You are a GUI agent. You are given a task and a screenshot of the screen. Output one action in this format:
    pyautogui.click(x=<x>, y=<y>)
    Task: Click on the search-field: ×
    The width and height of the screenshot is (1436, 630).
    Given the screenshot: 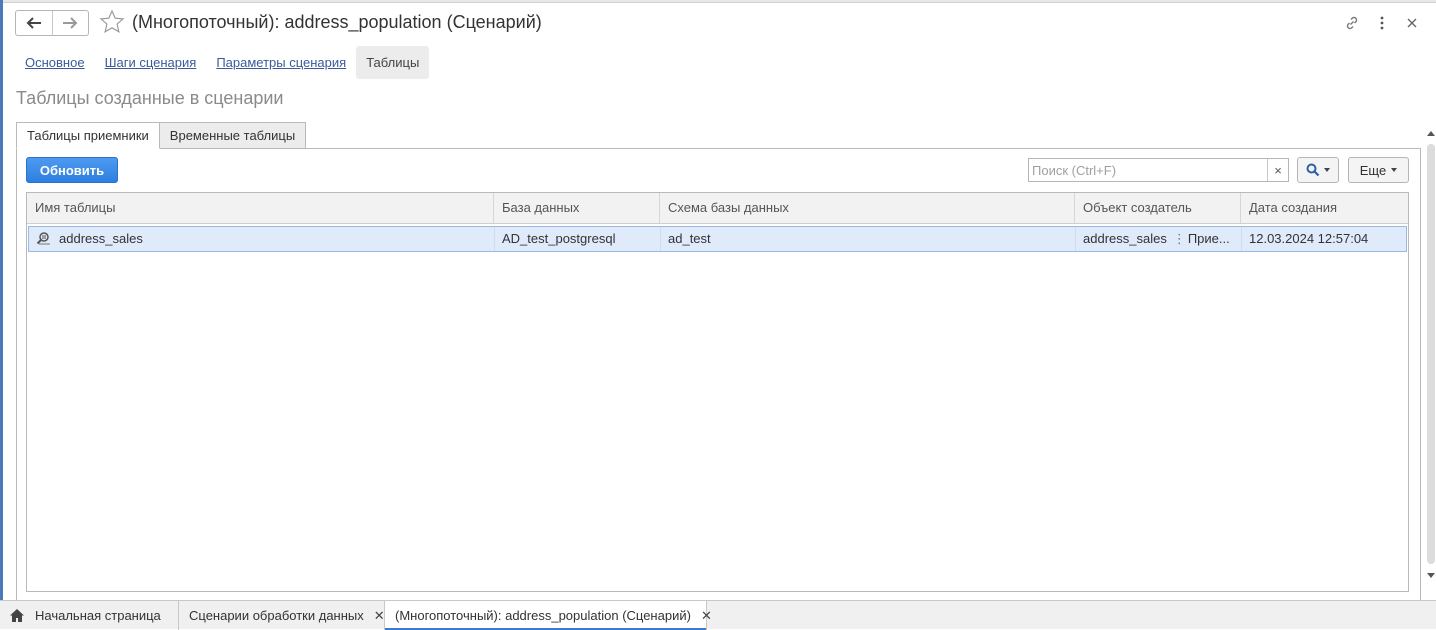 What is the action you would take?
    pyautogui.click(x=1158, y=170)
    